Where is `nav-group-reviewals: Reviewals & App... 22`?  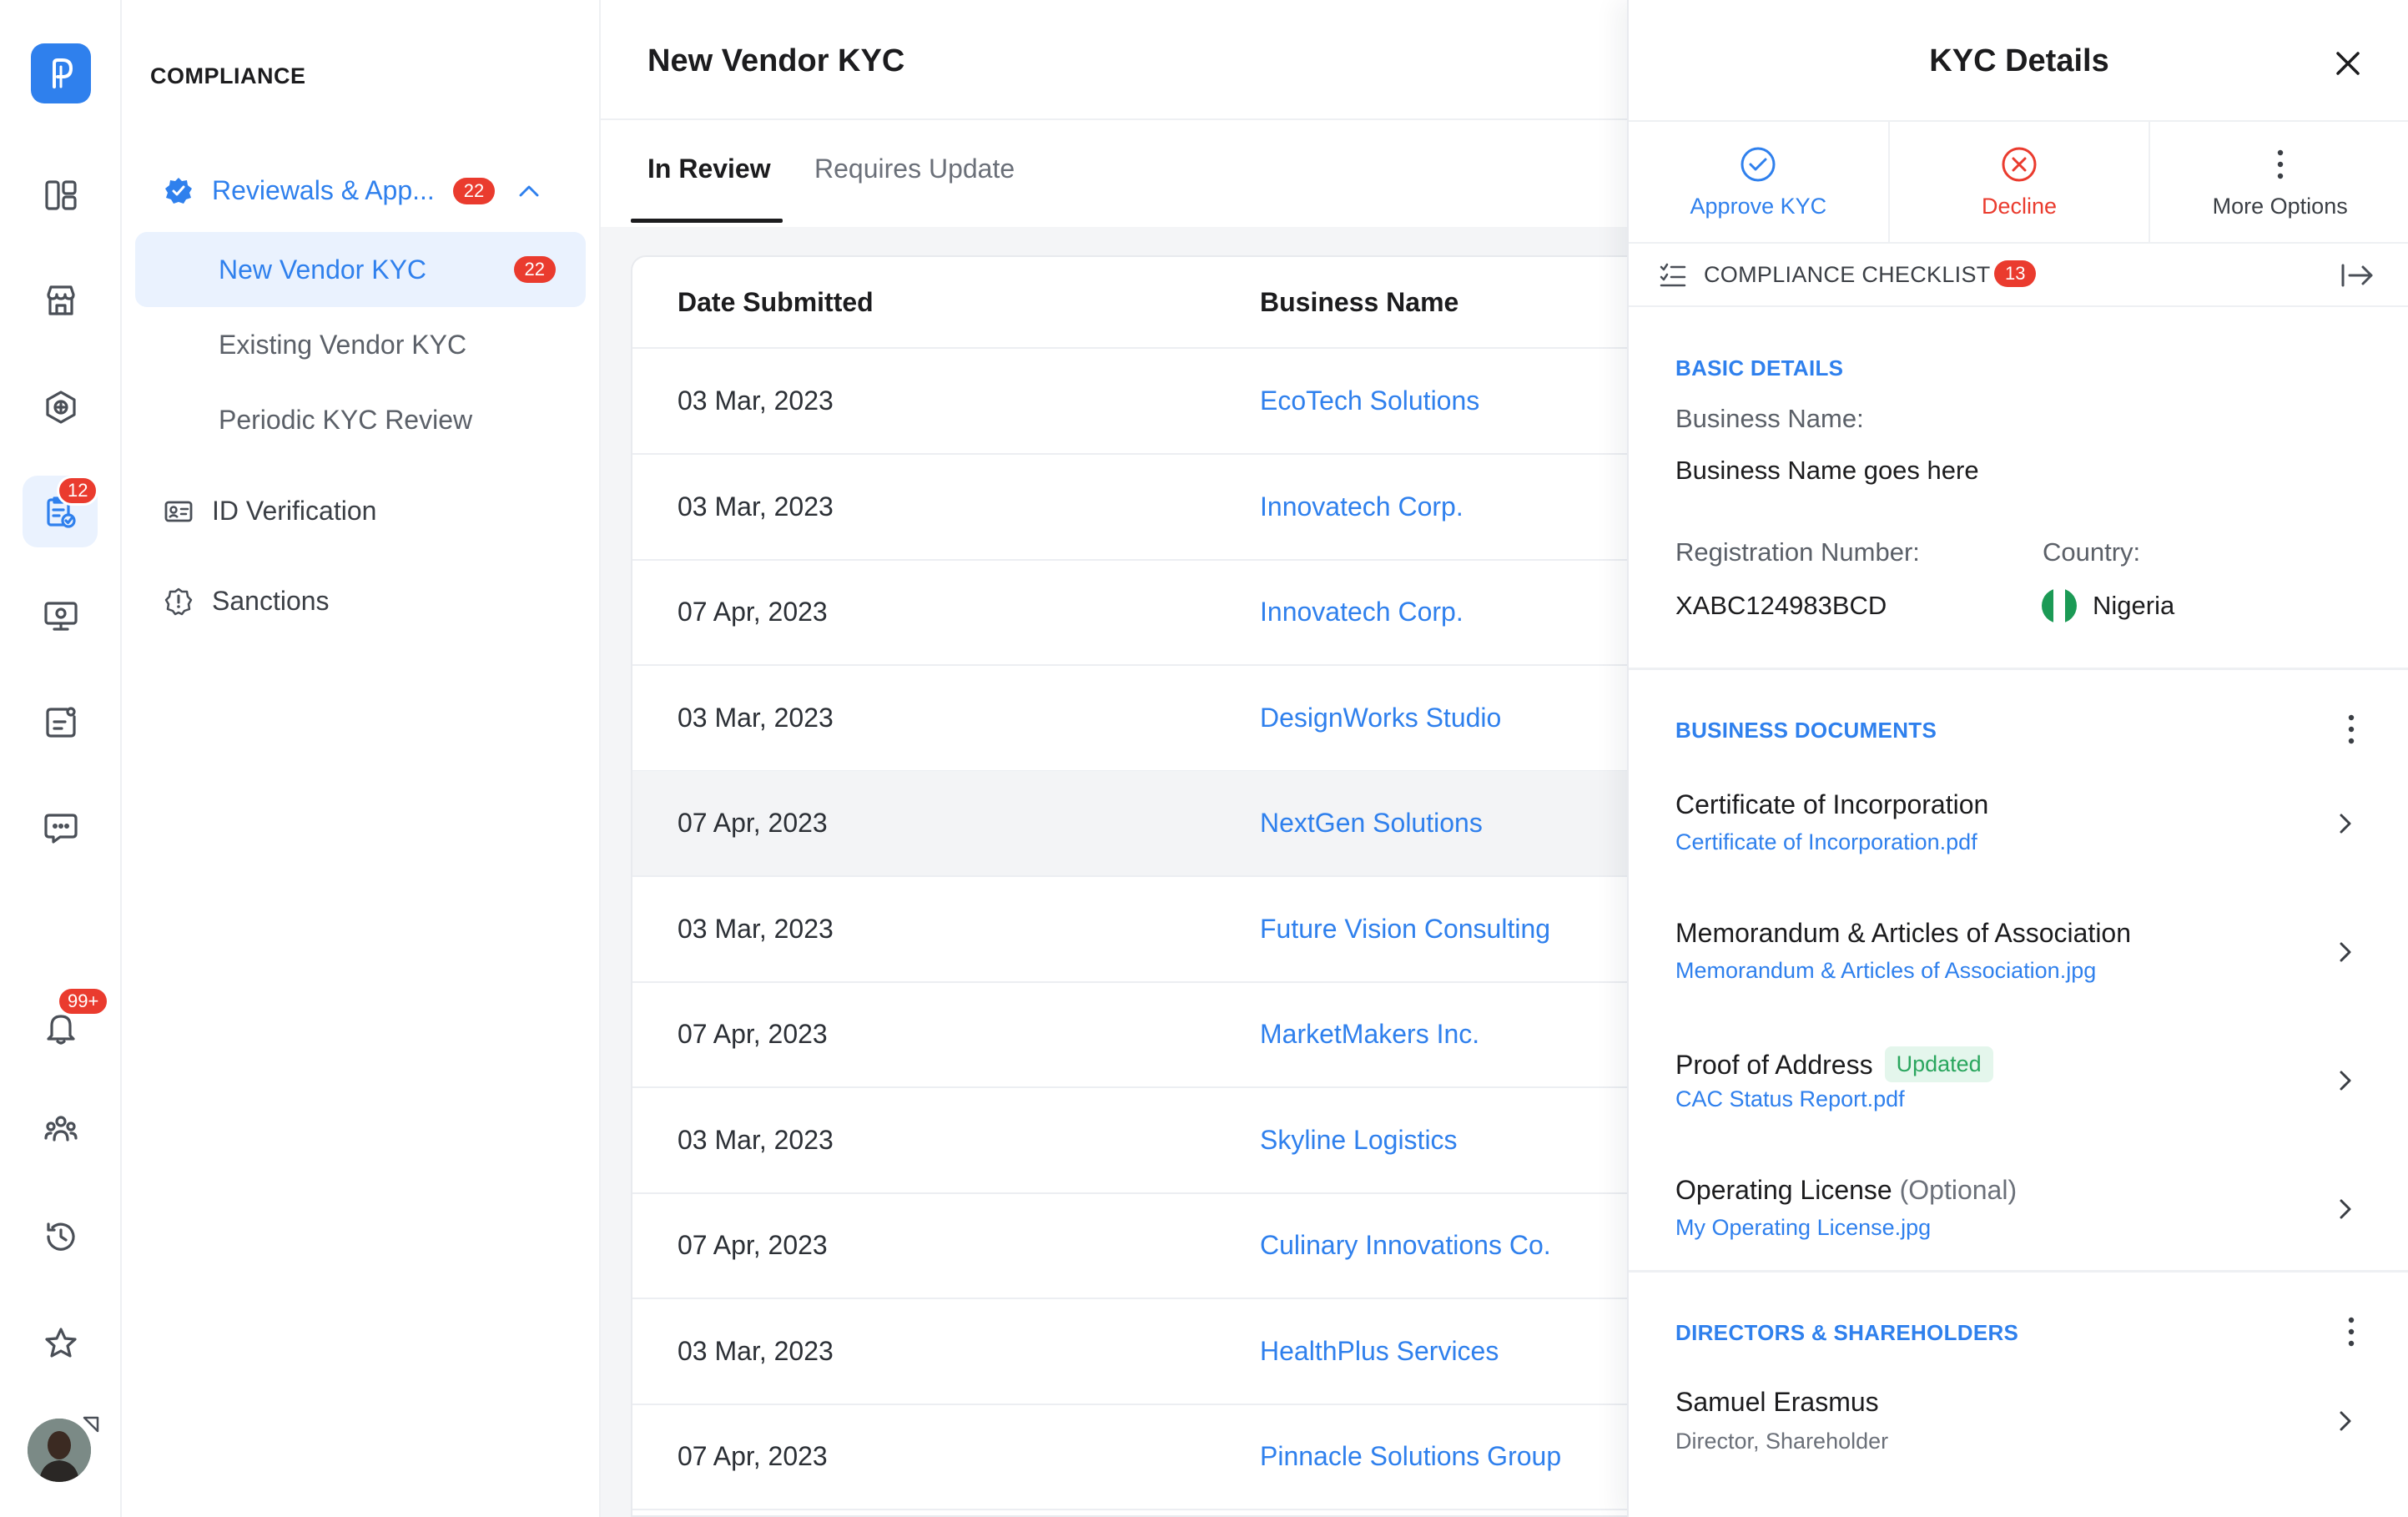
nav-group-reviewals: Reviewals & App... 22 is located at coordinates (353, 190).